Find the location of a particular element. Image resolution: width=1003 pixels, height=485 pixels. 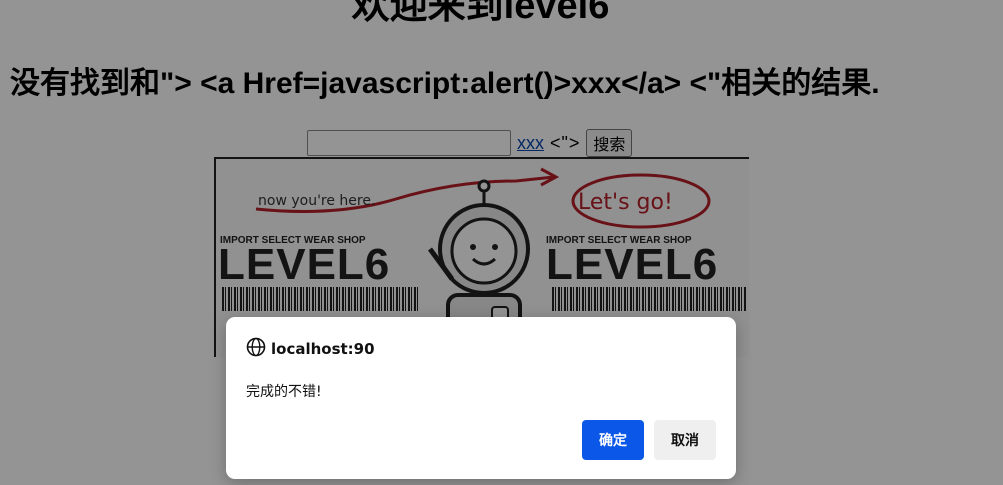

dialog-origin-label: localhost:90 is located at coordinates (323, 349).